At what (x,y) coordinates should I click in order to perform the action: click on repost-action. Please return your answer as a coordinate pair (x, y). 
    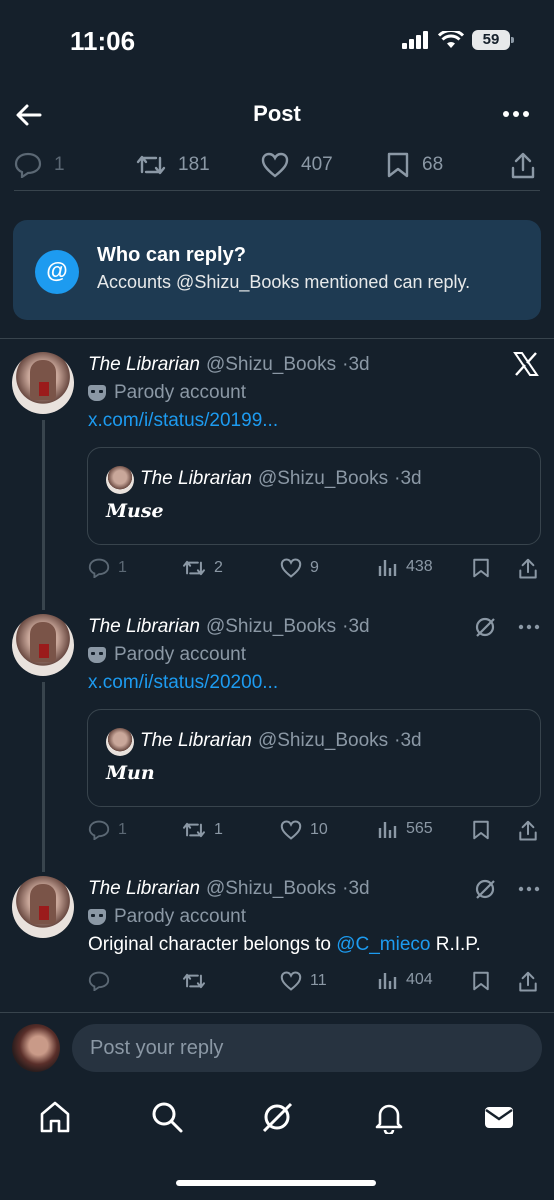
    Looking at the image, I should click on (198, 981).